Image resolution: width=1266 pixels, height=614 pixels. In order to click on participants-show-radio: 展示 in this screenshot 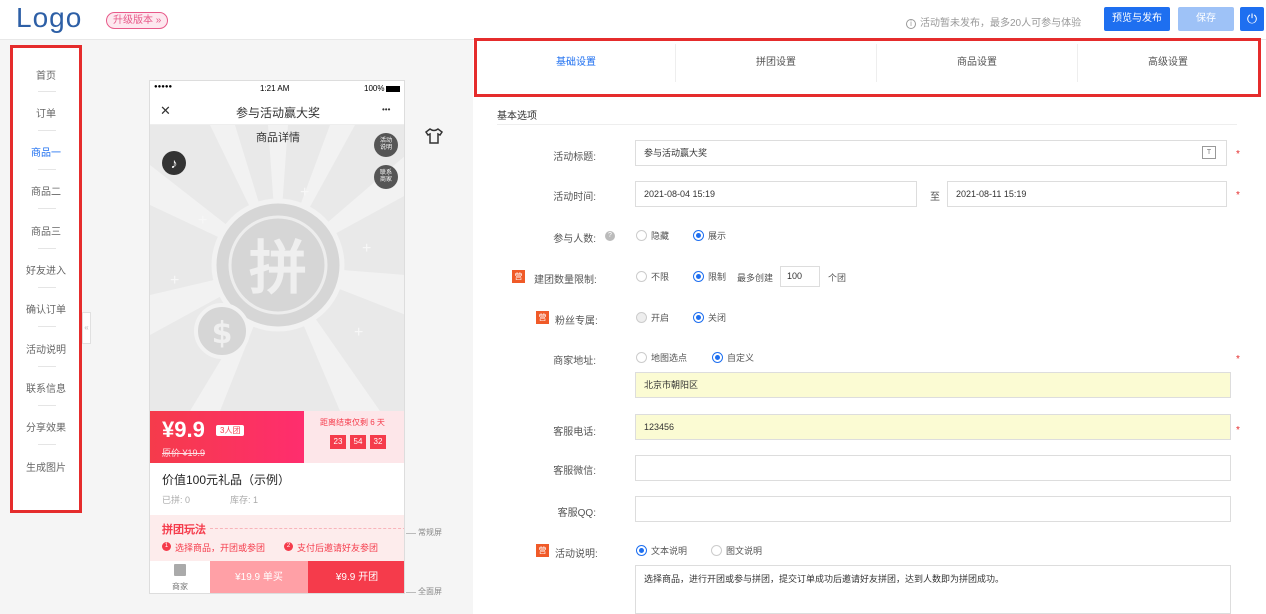, I will do `click(709, 236)`.